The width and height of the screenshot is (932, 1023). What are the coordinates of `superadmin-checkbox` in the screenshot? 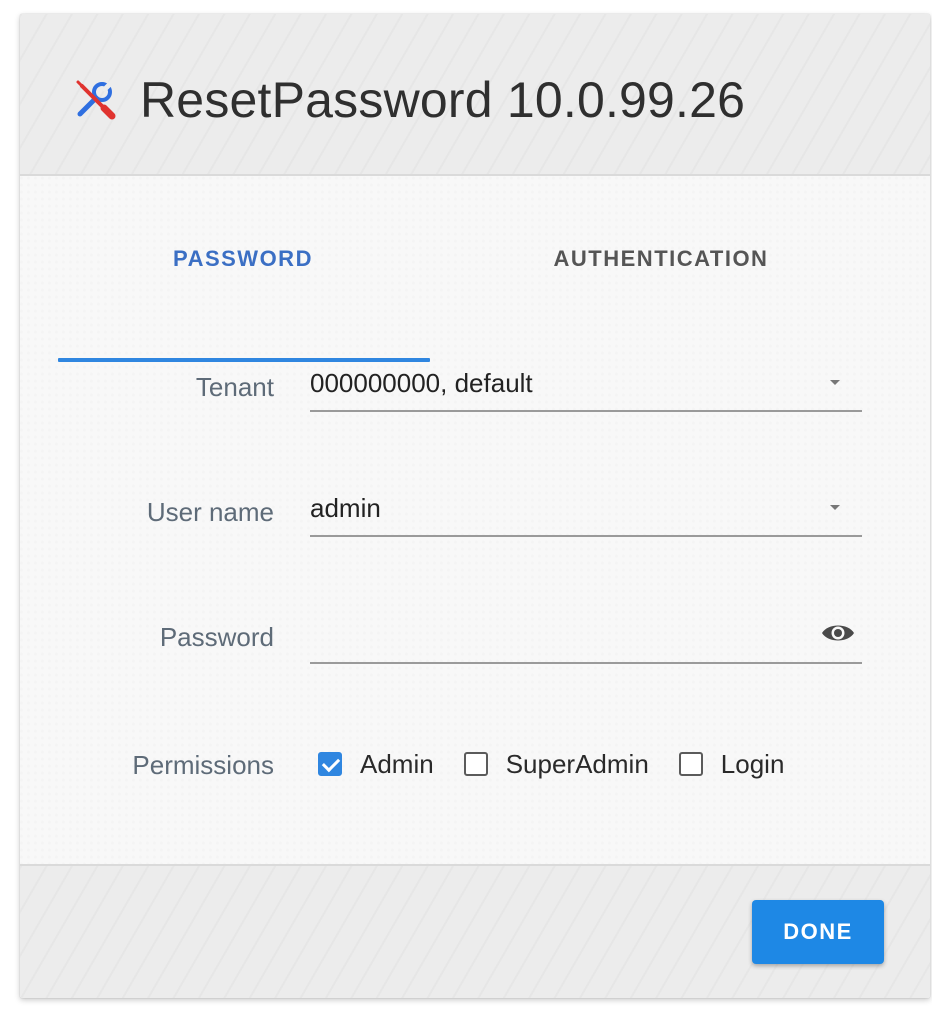 It's located at (475, 764).